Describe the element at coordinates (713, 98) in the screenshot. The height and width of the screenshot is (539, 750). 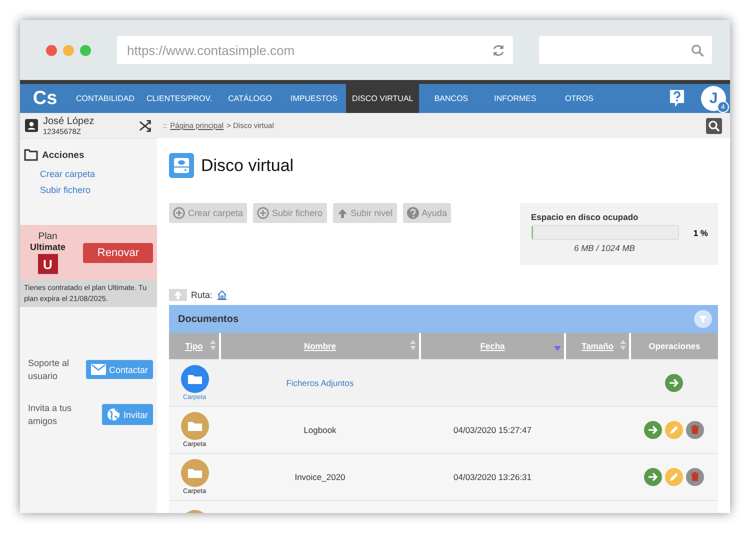
I see `avatar-initial: J` at that location.